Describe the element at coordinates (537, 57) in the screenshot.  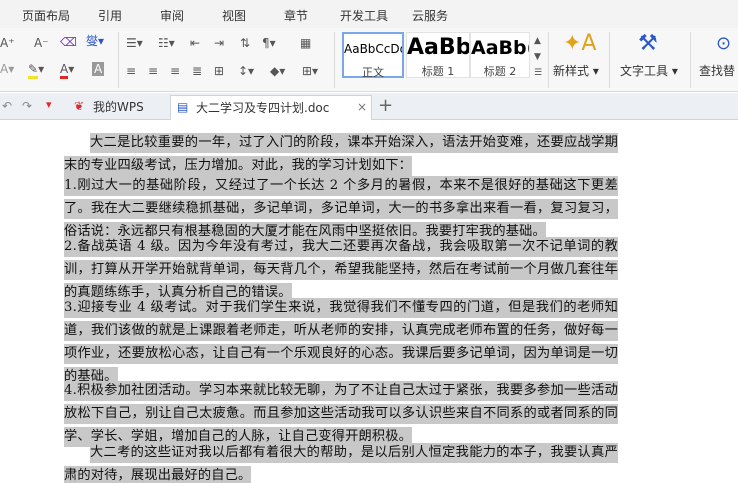
I see `style-gallery-down-icon: ▼` at that location.